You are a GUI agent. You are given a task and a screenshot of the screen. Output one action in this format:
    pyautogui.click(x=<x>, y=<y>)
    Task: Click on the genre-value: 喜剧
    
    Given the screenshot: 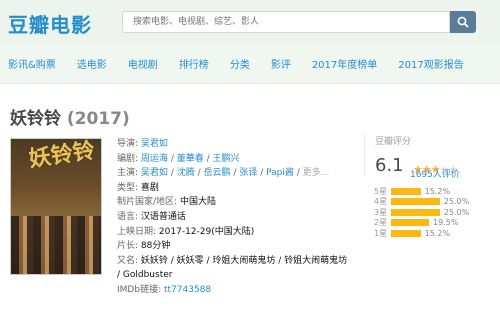 What is the action you would take?
    pyautogui.click(x=149, y=187)
    